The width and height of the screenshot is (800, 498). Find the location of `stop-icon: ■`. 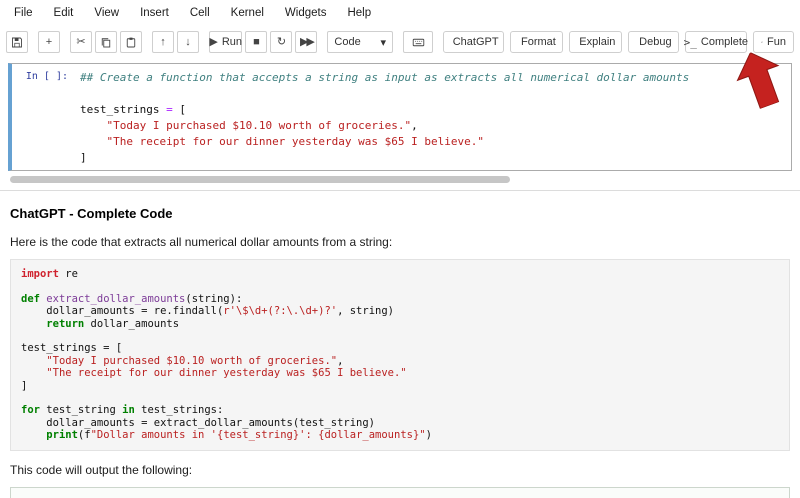

stop-icon: ■ is located at coordinates (256, 41).